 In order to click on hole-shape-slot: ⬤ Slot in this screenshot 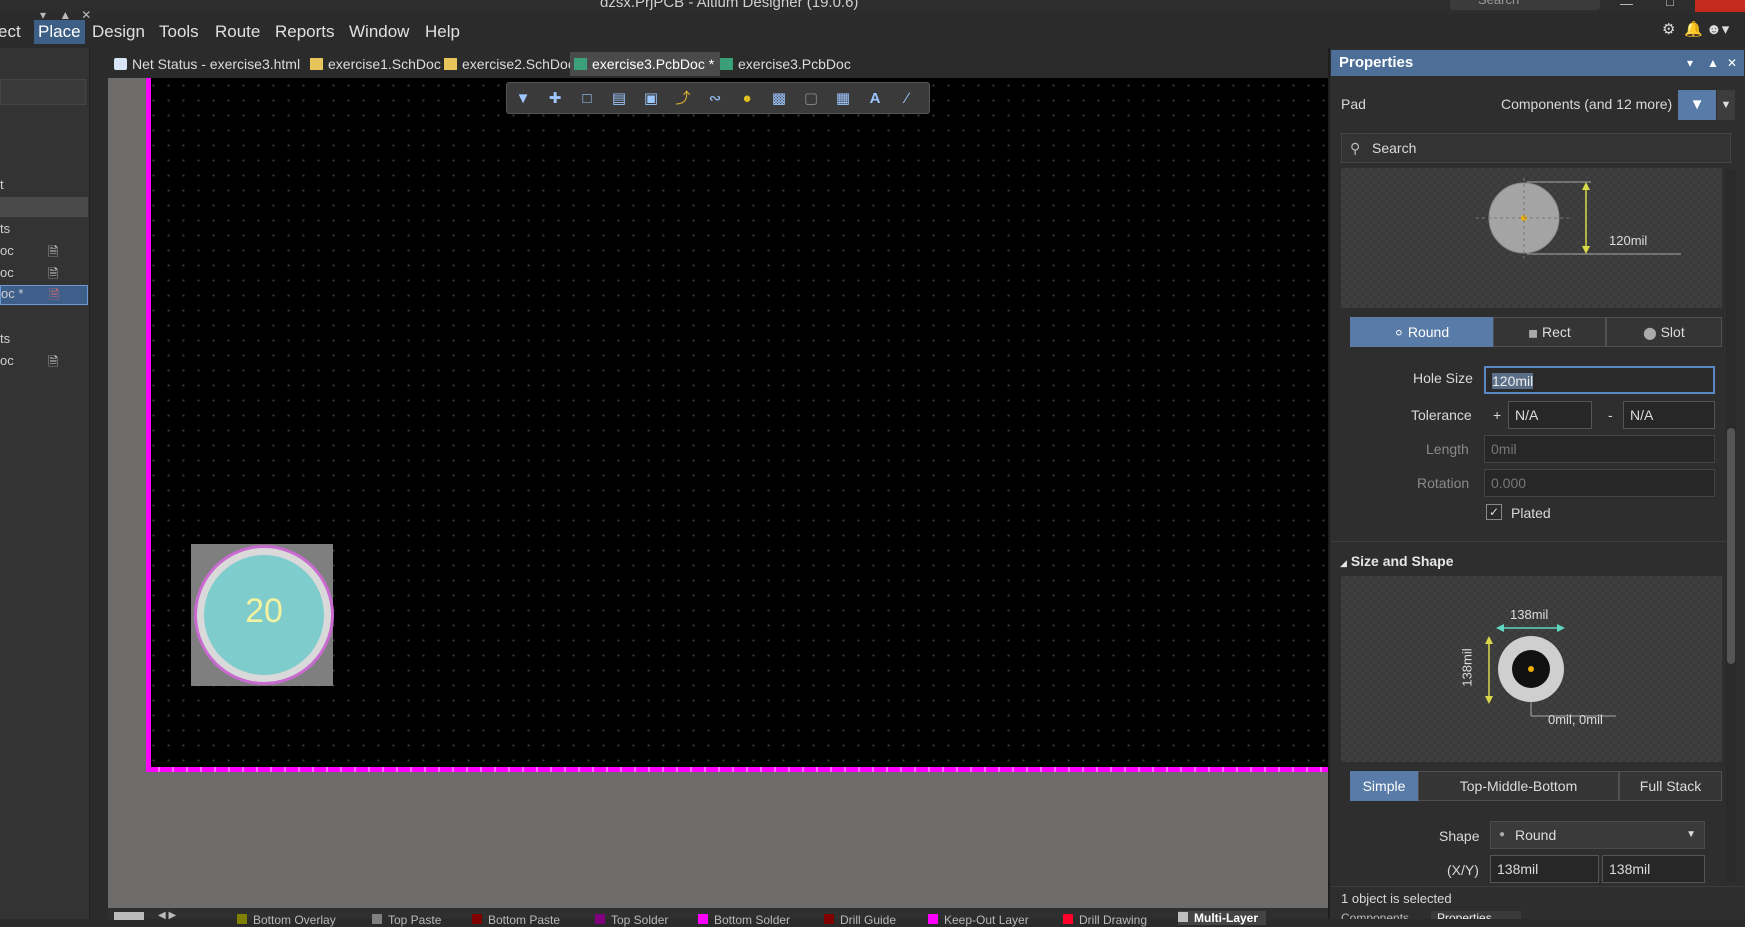, I will do `click(1664, 332)`.